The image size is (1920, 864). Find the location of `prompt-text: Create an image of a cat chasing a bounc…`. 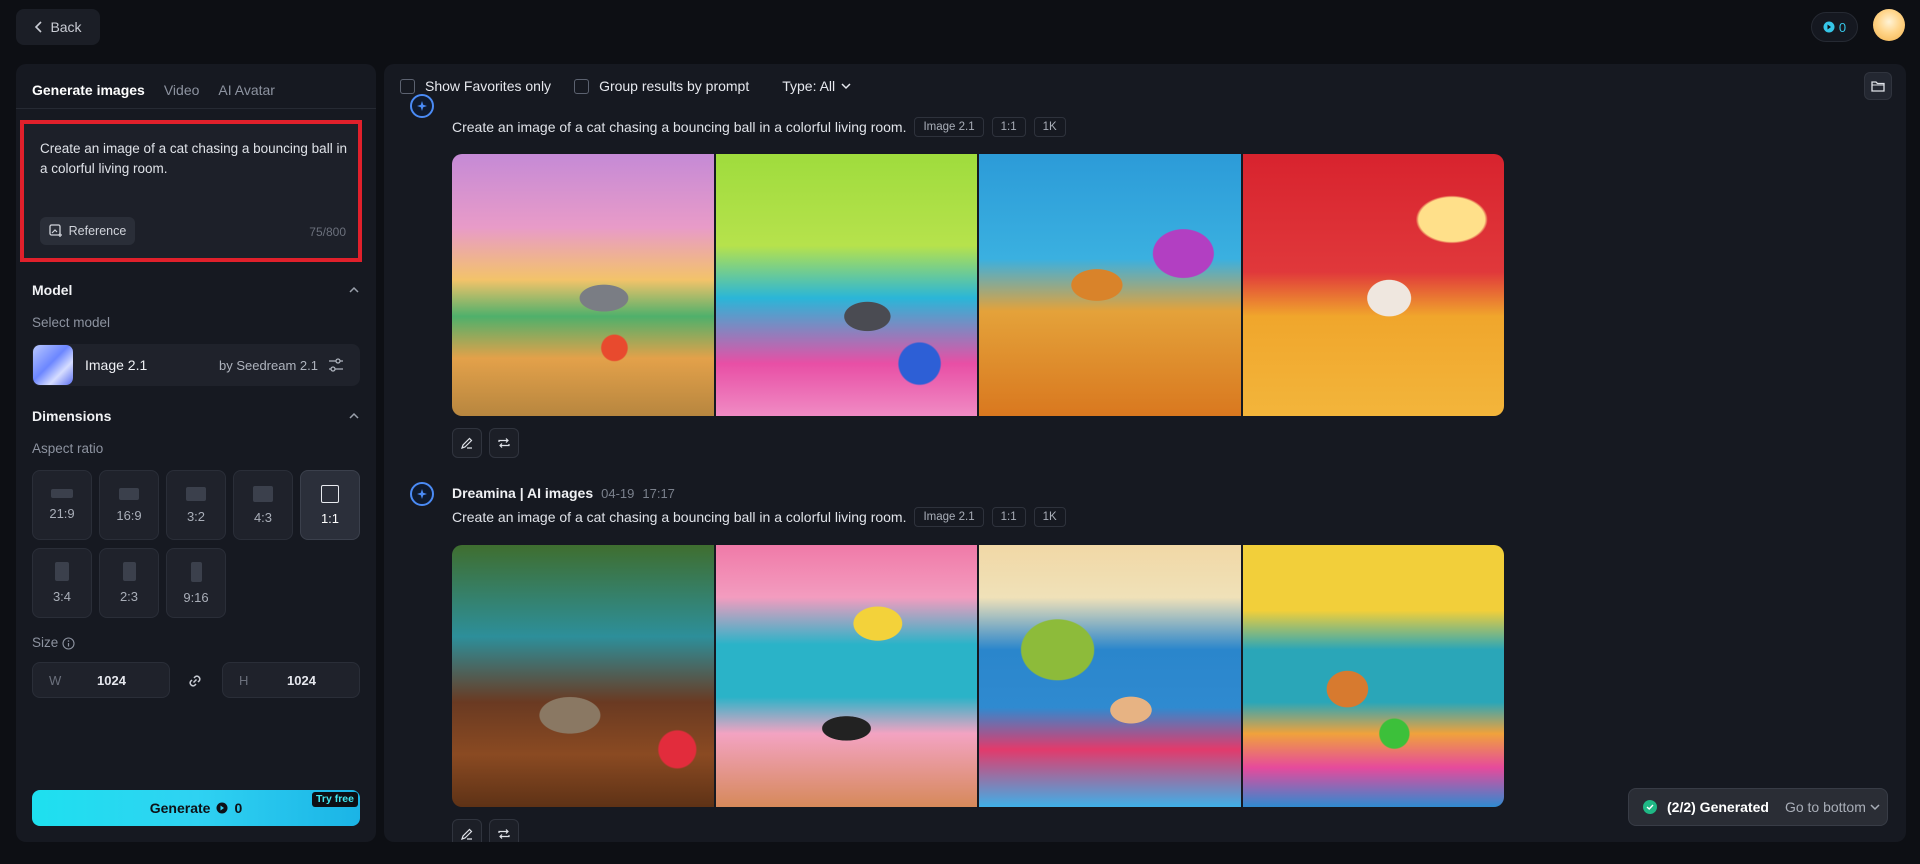

prompt-text: Create an image of a cat chasing a bounc… is located at coordinates (194, 159).